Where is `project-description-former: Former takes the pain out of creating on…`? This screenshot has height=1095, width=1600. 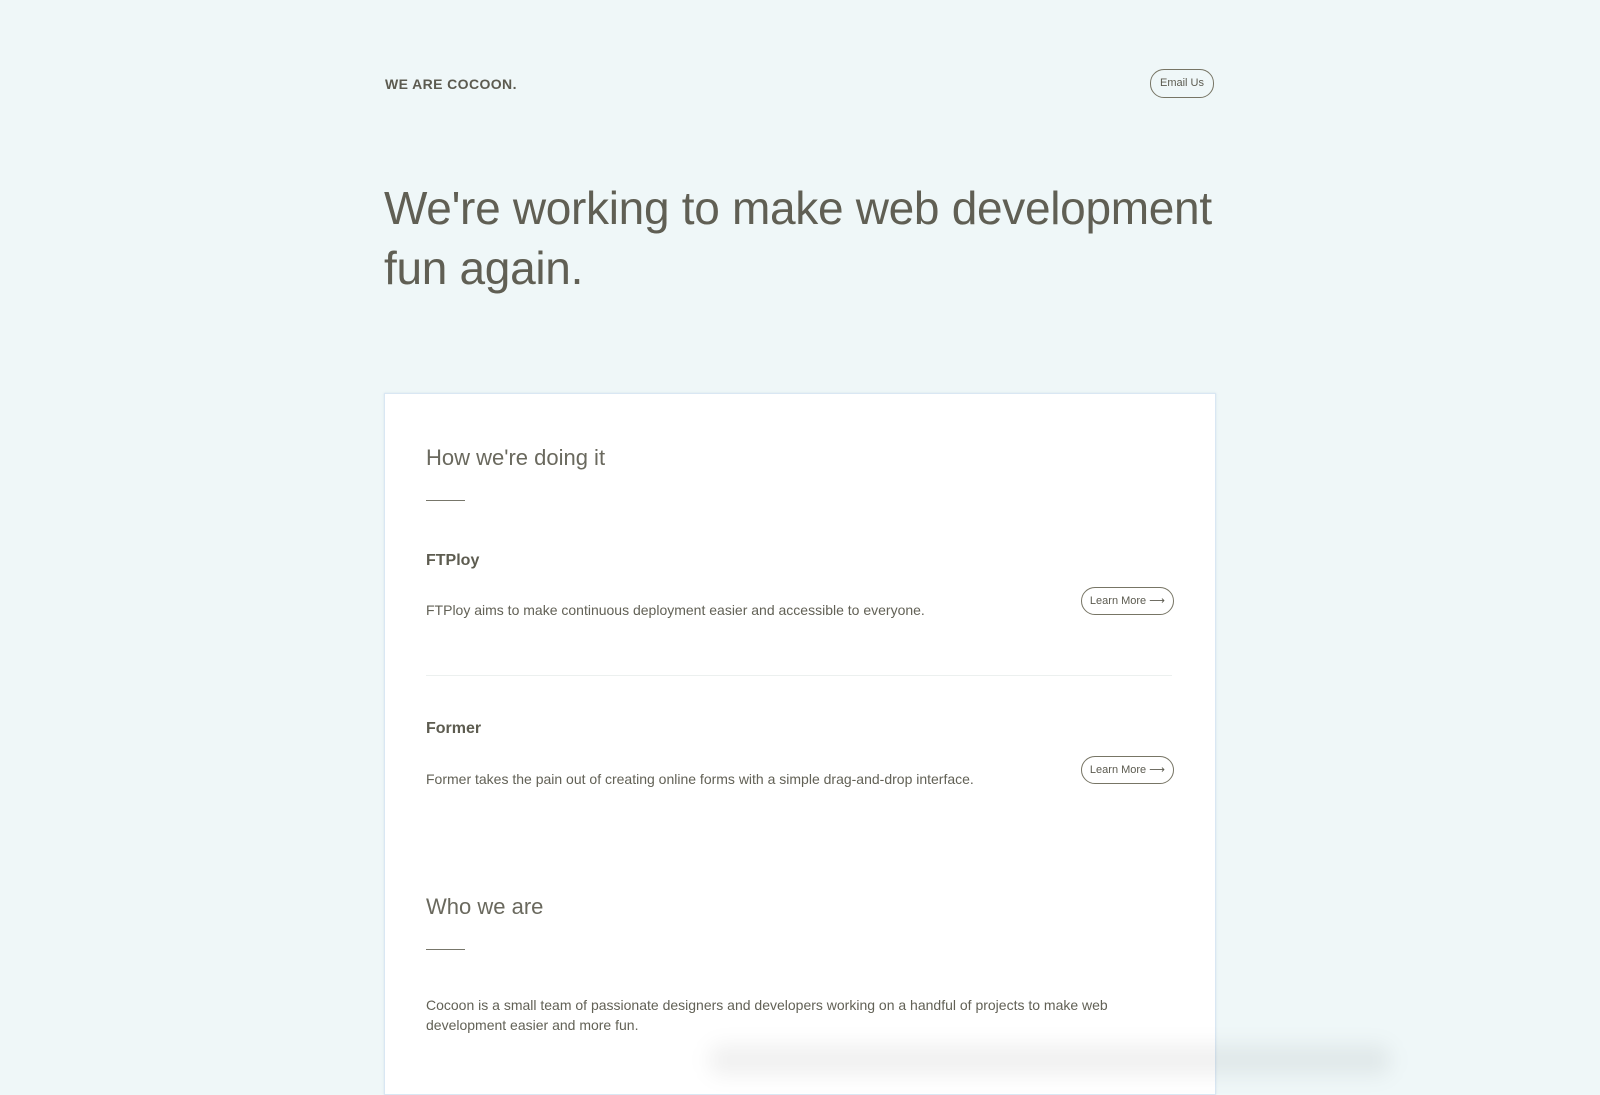 project-description-former: Former takes the pain out of creating on… is located at coordinates (700, 779).